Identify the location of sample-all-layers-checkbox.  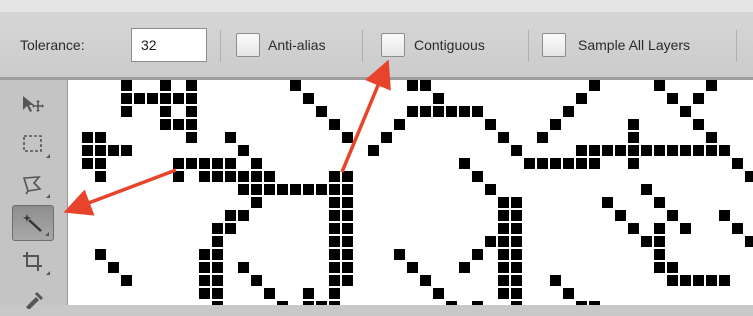
(554, 45).